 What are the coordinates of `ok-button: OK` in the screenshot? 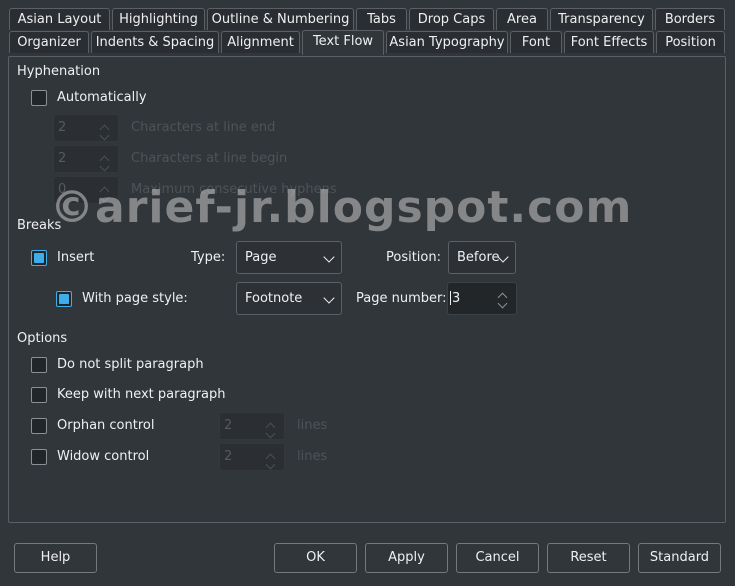 It's located at (315, 558).